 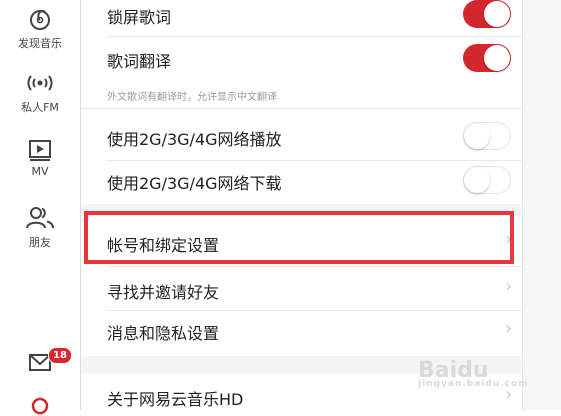 What do you see at coordinates (40, 218) in the screenshot?
I see `friends-icon` at bounding box center [40, 218].